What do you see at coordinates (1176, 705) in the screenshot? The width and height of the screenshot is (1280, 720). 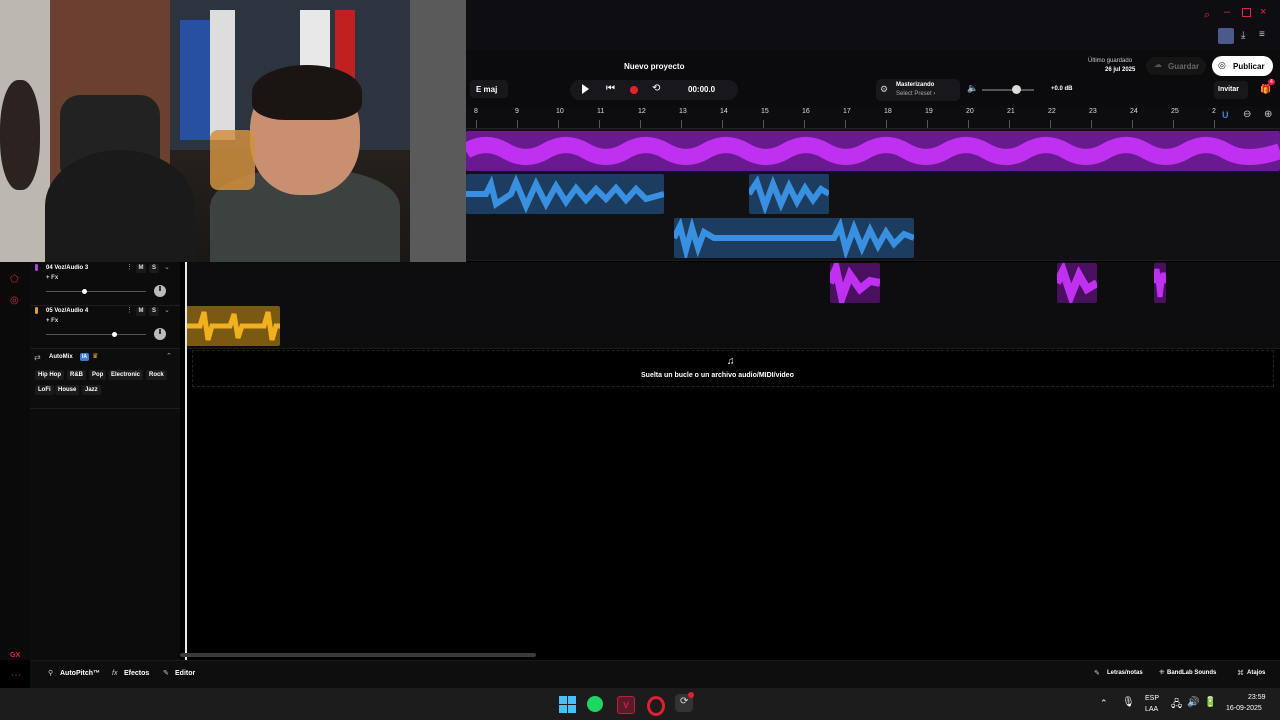 I see `network-icon: 🖧` at bounding box center [1176, 705].